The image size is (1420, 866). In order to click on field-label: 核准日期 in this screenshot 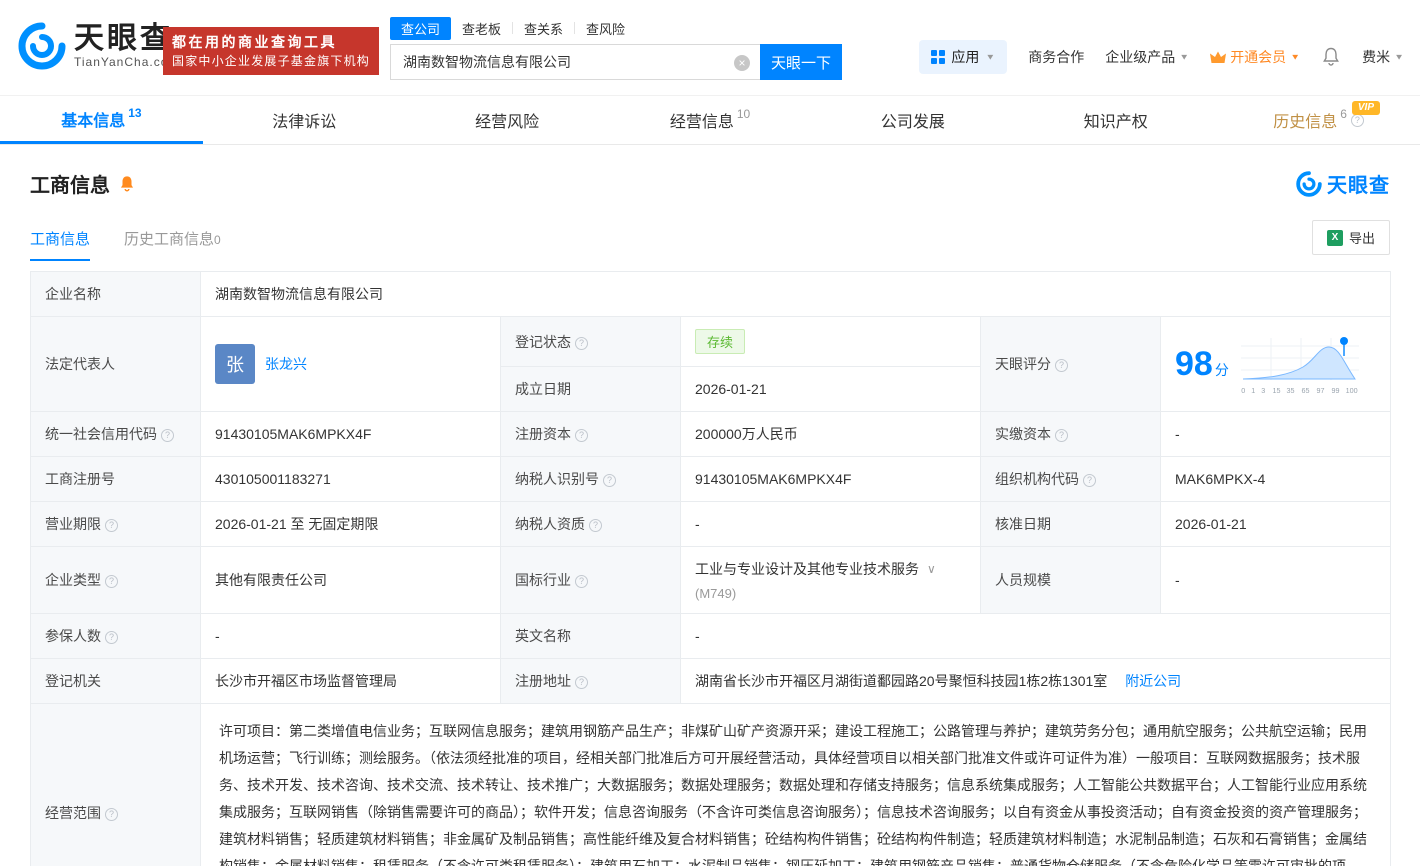, I will do `click(1023, 524)`.